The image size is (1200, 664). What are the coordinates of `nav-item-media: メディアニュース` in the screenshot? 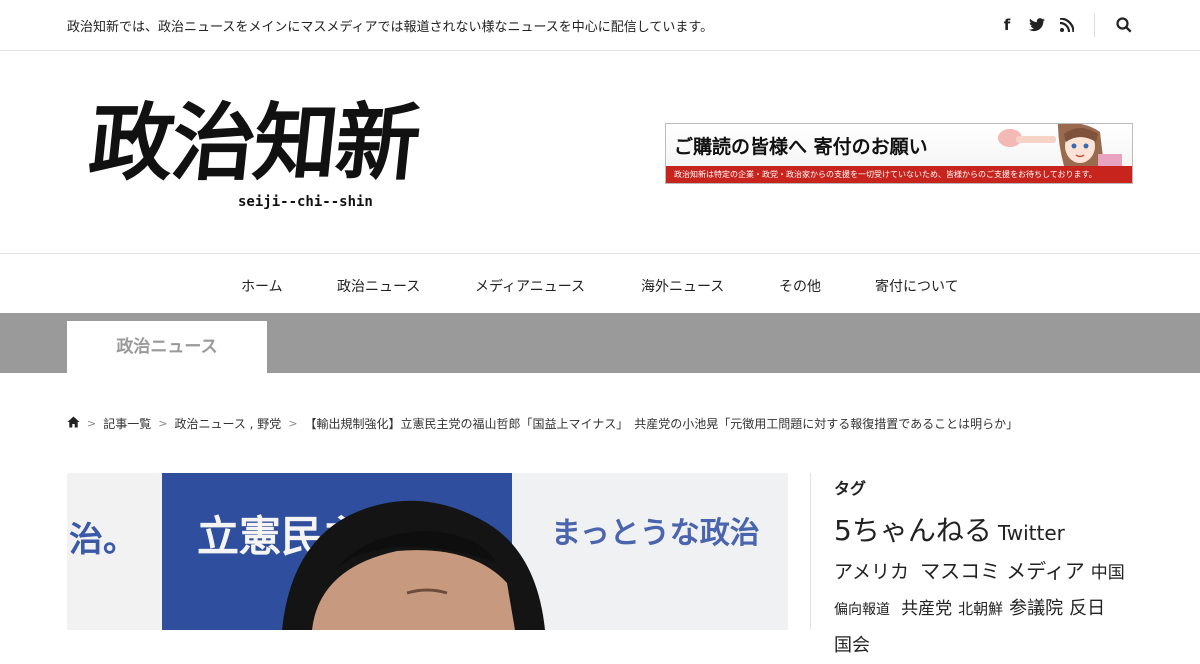 It's located at (530, 286).